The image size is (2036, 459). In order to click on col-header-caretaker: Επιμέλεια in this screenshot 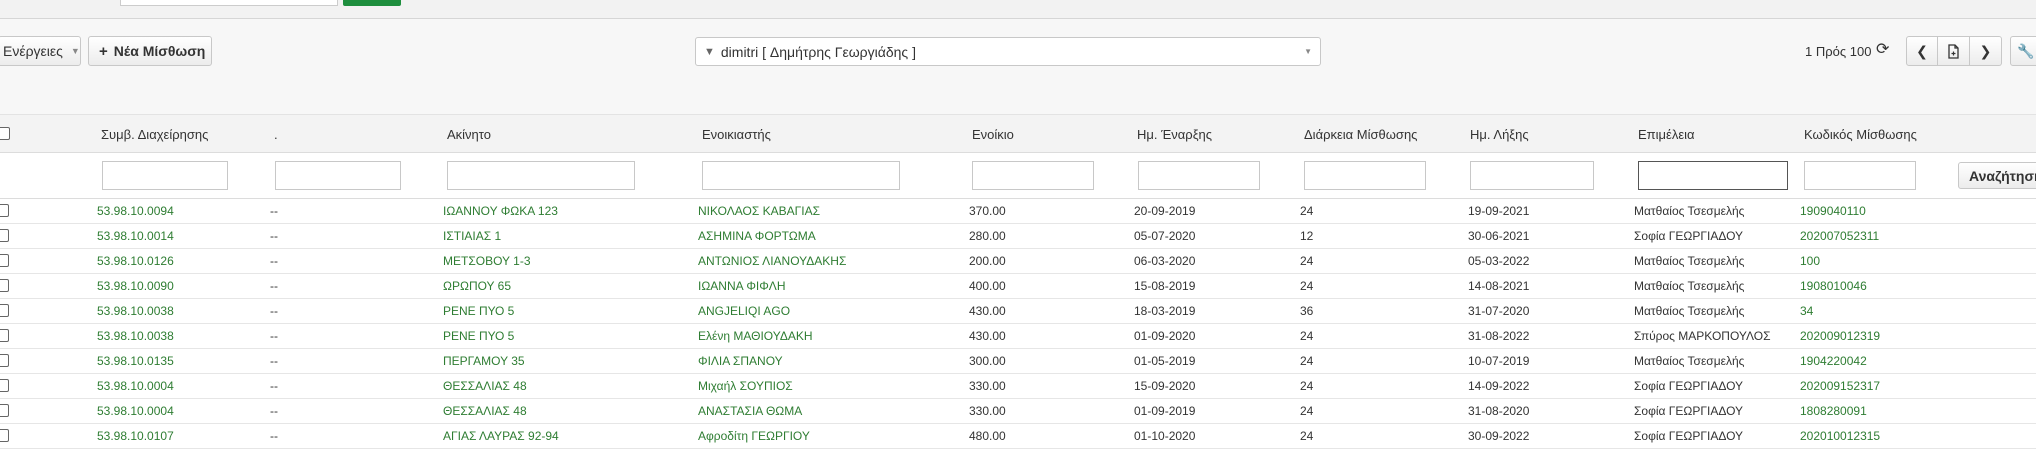, I will do `click(1666, 134)`.